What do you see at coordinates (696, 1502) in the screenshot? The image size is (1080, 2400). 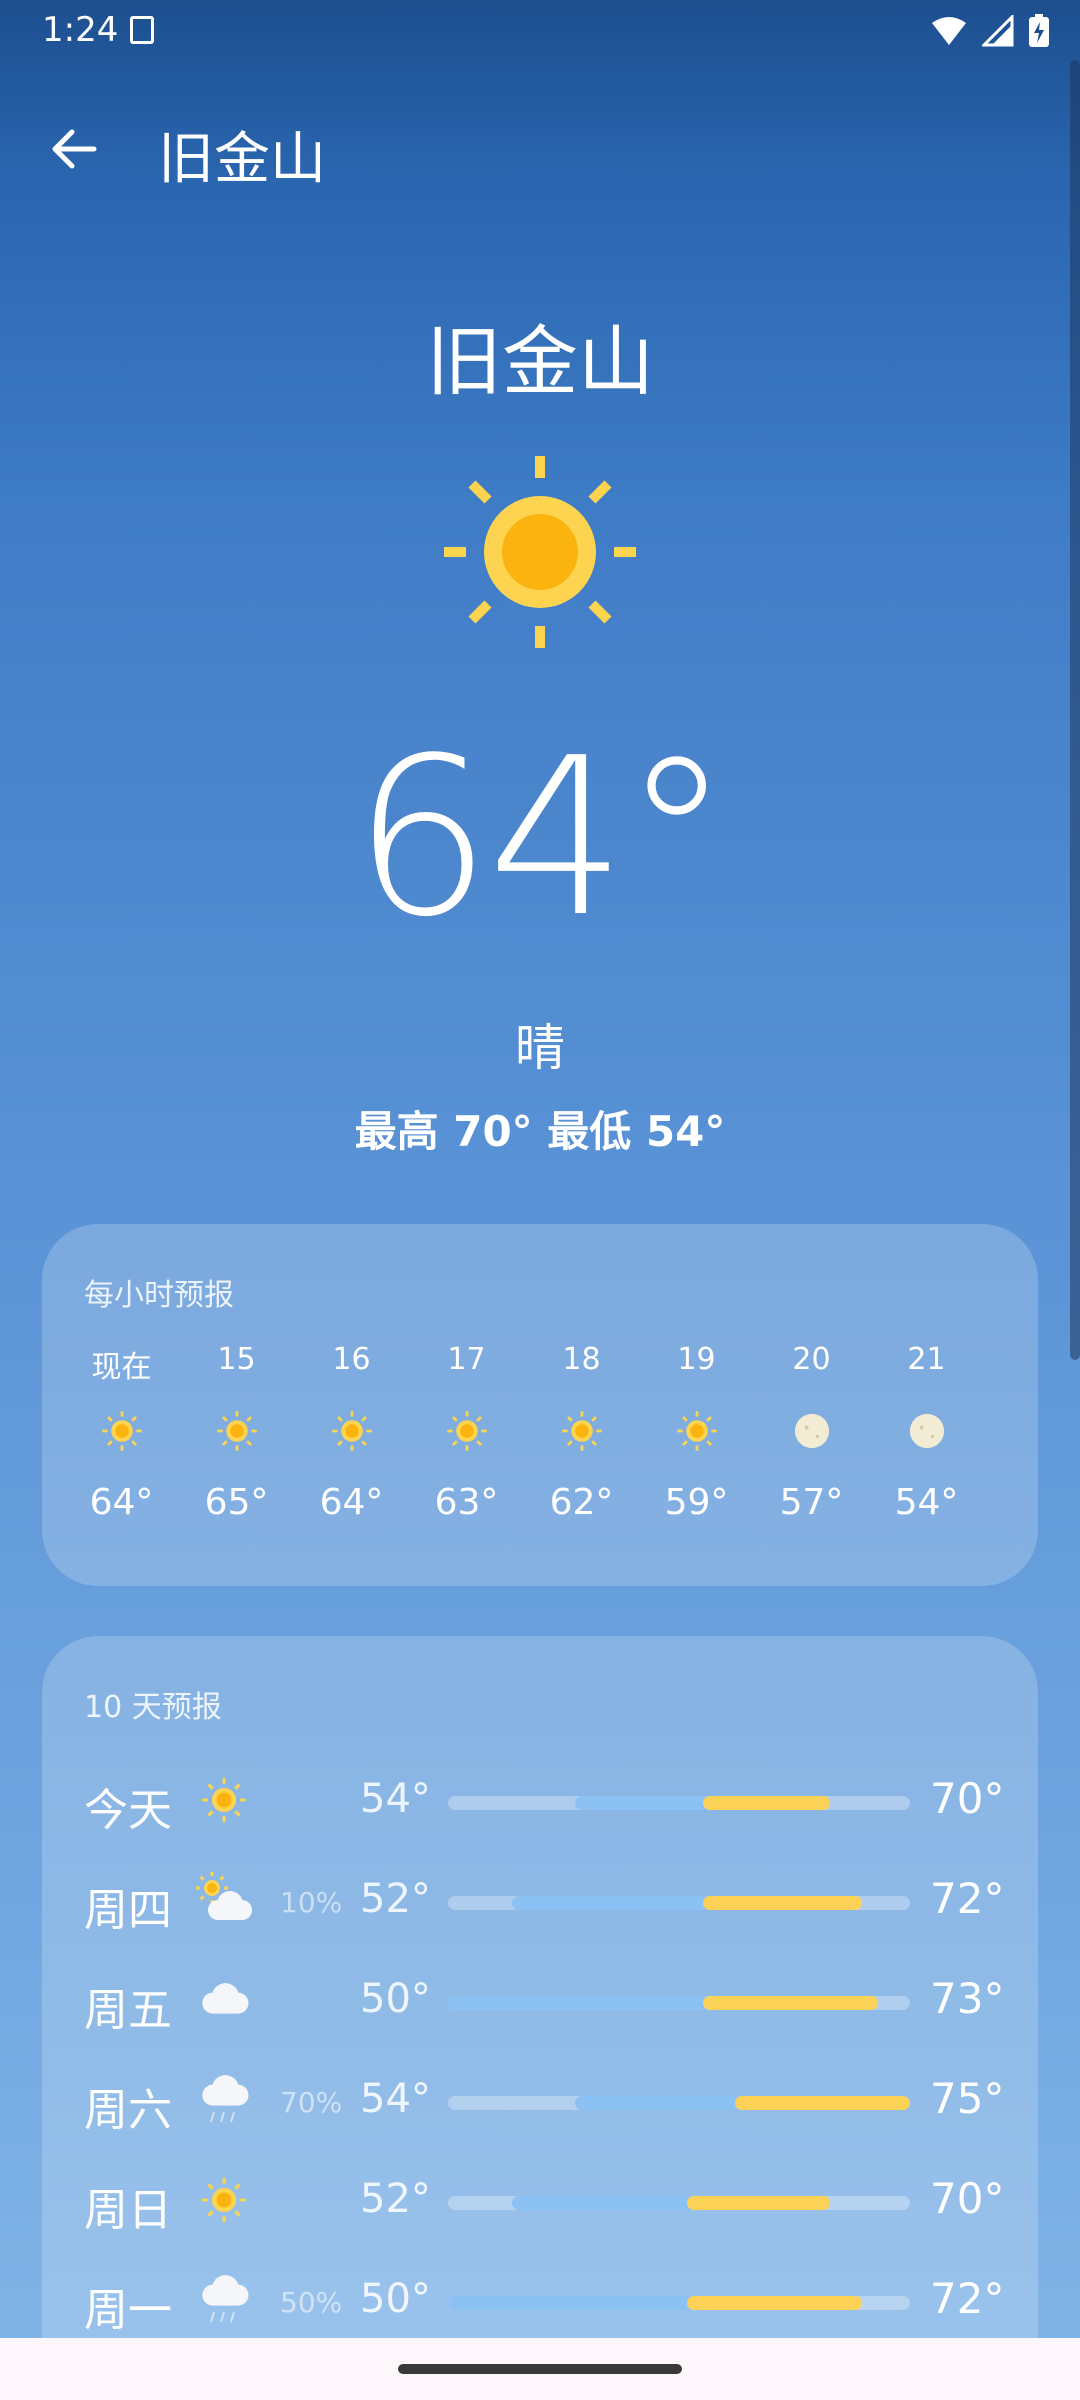 I see `hourly-temperature: 59°` at bounding box center [696, 1502].